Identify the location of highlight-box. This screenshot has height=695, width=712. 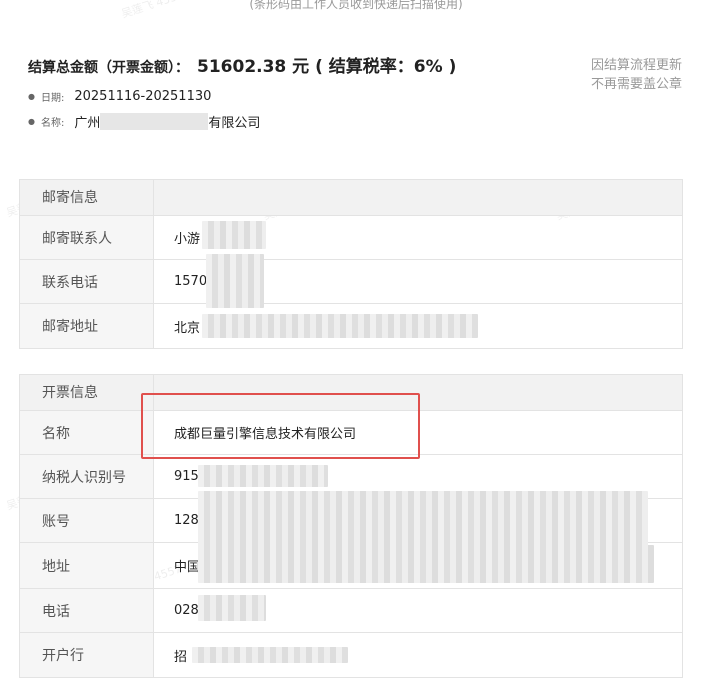
(280, 426).